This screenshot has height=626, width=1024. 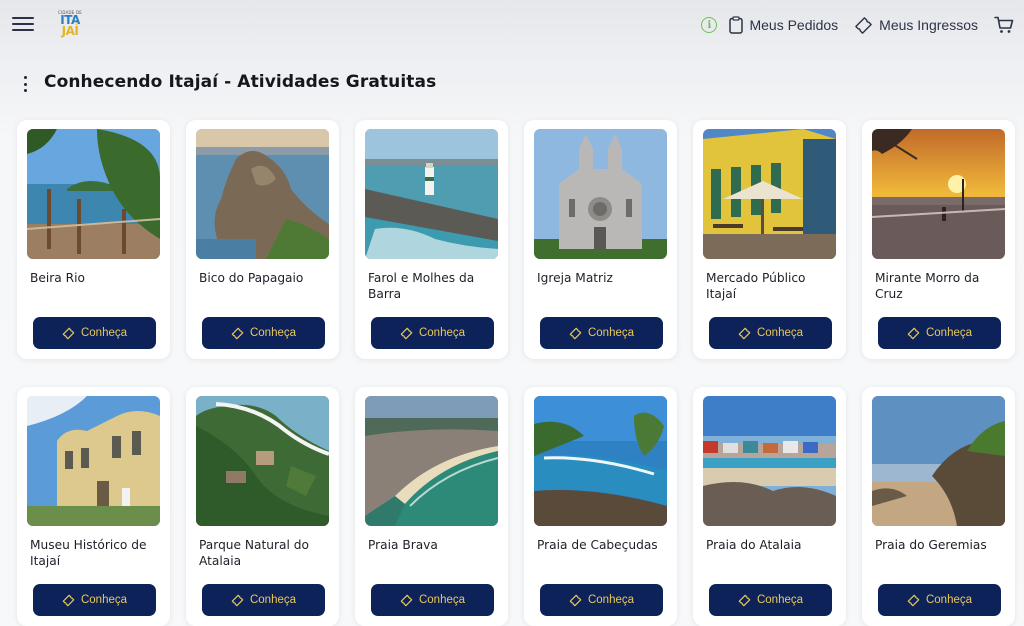 What do you see at coordinates (88, 553) in the screenshot?
I see `card-title: Museu Histórico de Itajaí` at bounding box center [88, 553].